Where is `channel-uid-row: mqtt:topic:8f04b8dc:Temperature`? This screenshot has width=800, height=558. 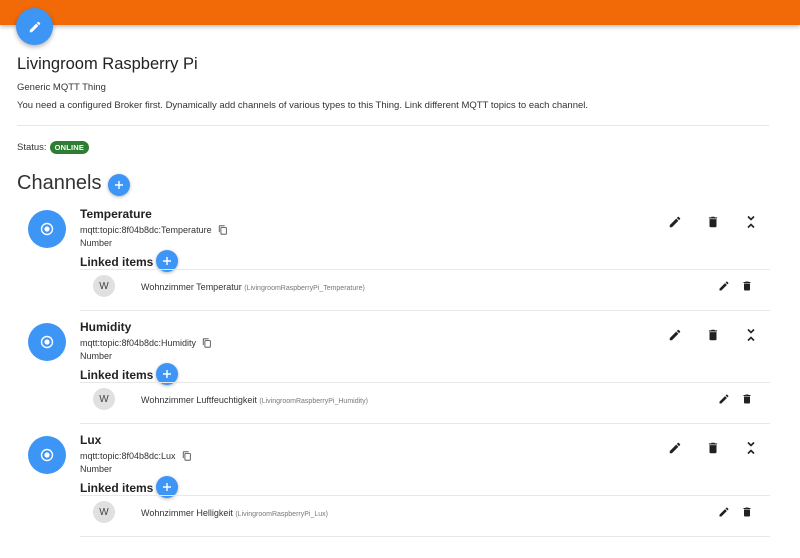
channel-uid-row: mqtt:topic:8f04b8dc:Temperature is located at coordinates (154, 230).